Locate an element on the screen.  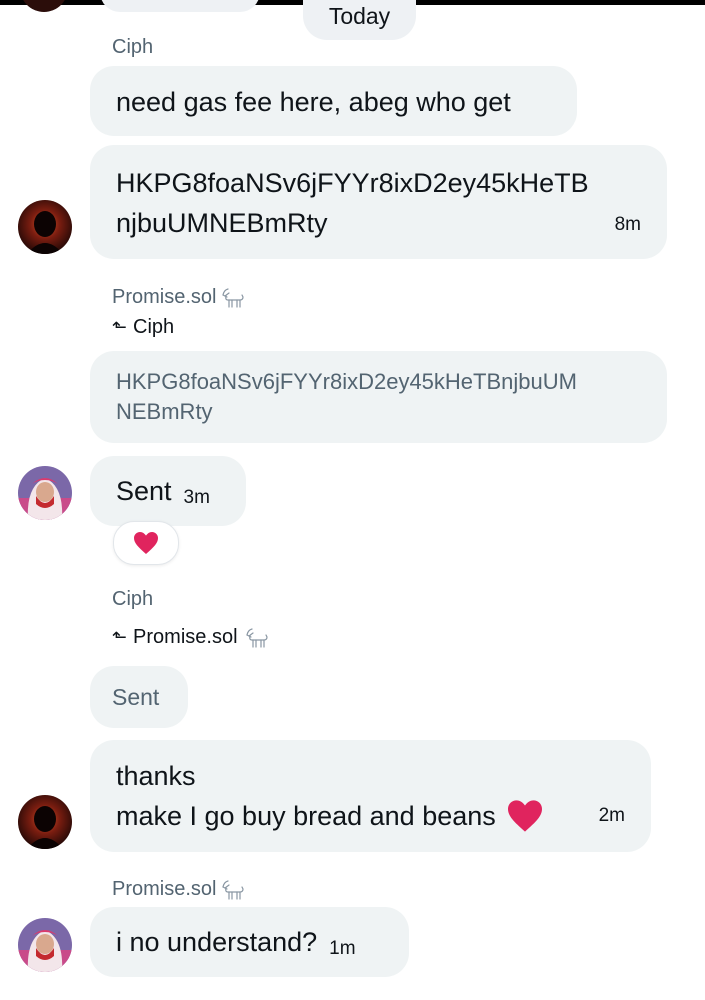
quoted-message: Sent is located at coordinates (139, 697).